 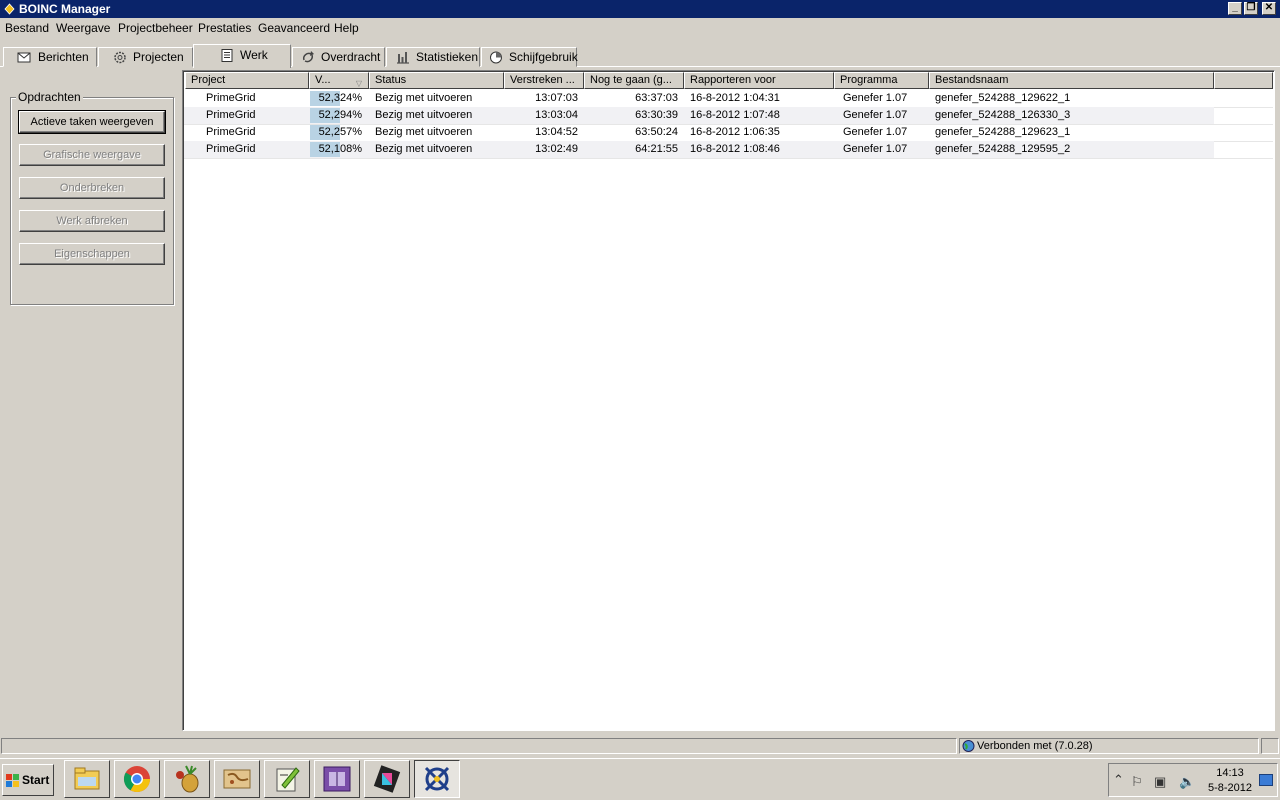 What do you see at coordinates (1035, 746) in the screenshot?
I see `connection-status-text: Verbonden met (7.0.28)` at bounding box center [1035, 746].